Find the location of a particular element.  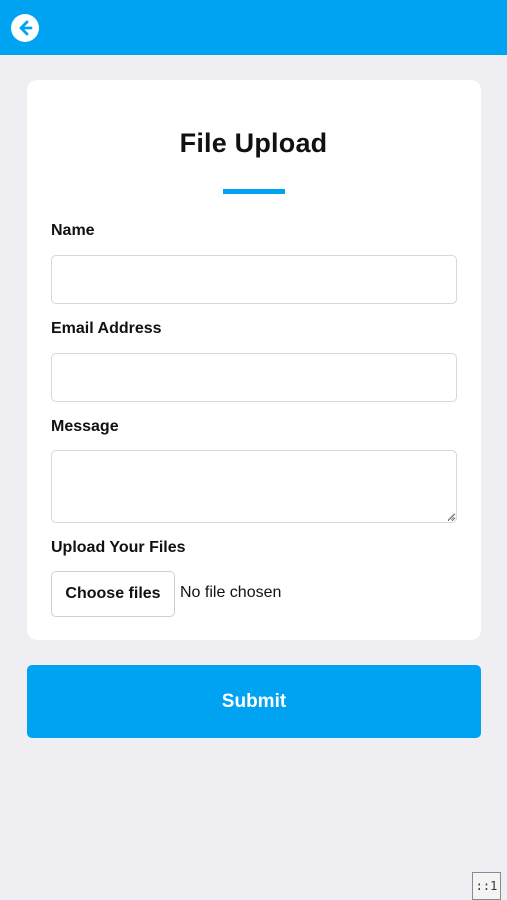

back-arrow-icon is located at coordinates (26, 28).